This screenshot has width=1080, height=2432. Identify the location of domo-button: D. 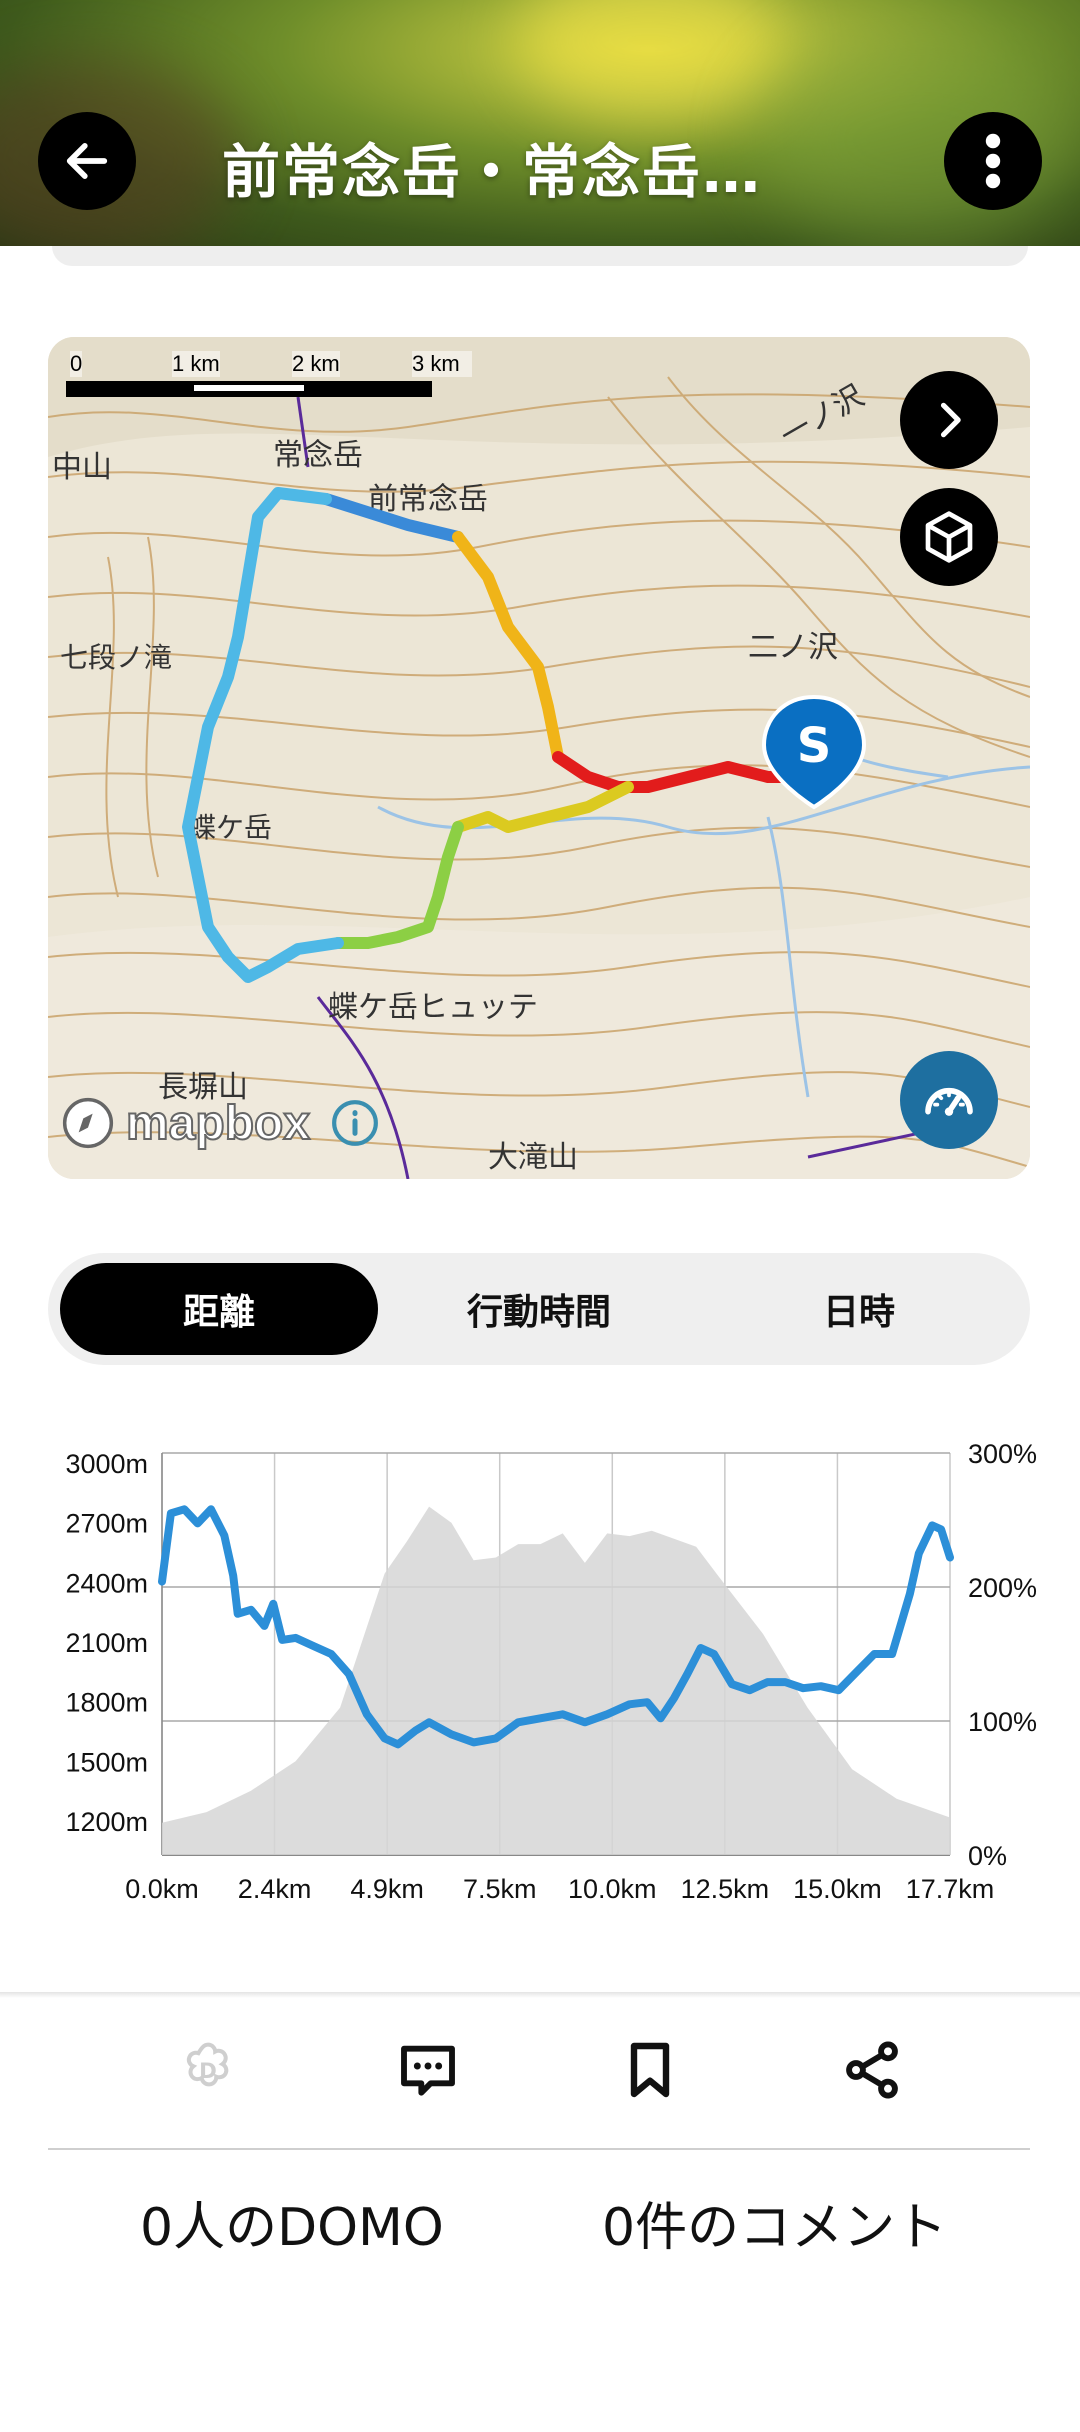
(208, 2070).